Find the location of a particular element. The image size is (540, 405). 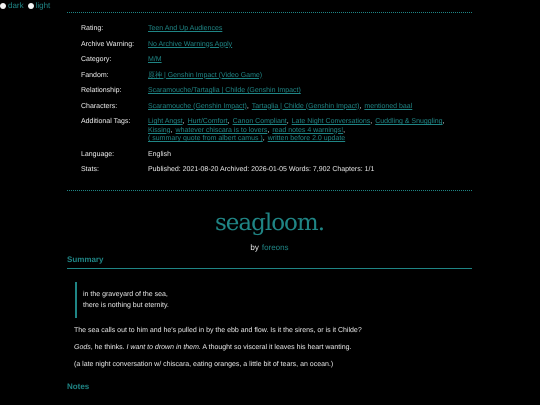

section-heading: Notes is located at coordinates (78, 386).